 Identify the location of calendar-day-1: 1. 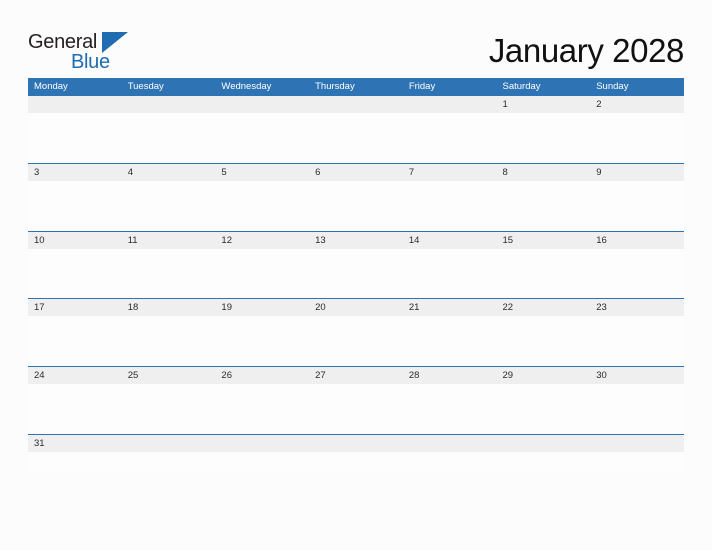
(544, 104).